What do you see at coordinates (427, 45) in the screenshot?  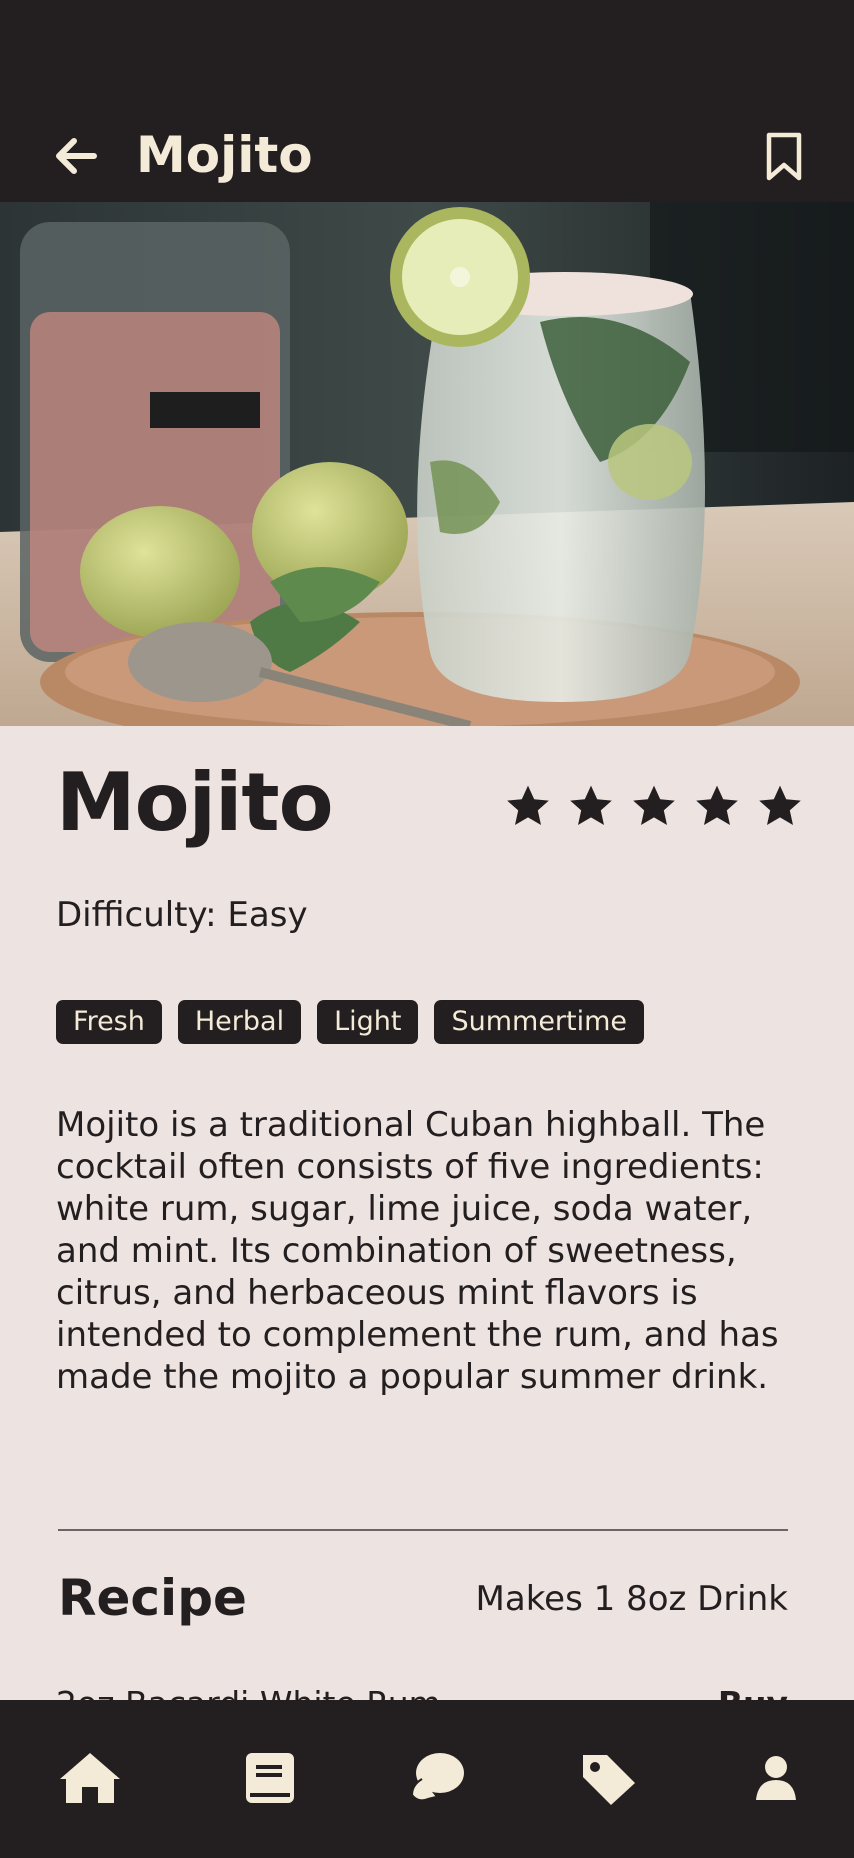 I see `status-bar` at bounding box center [427, 45].